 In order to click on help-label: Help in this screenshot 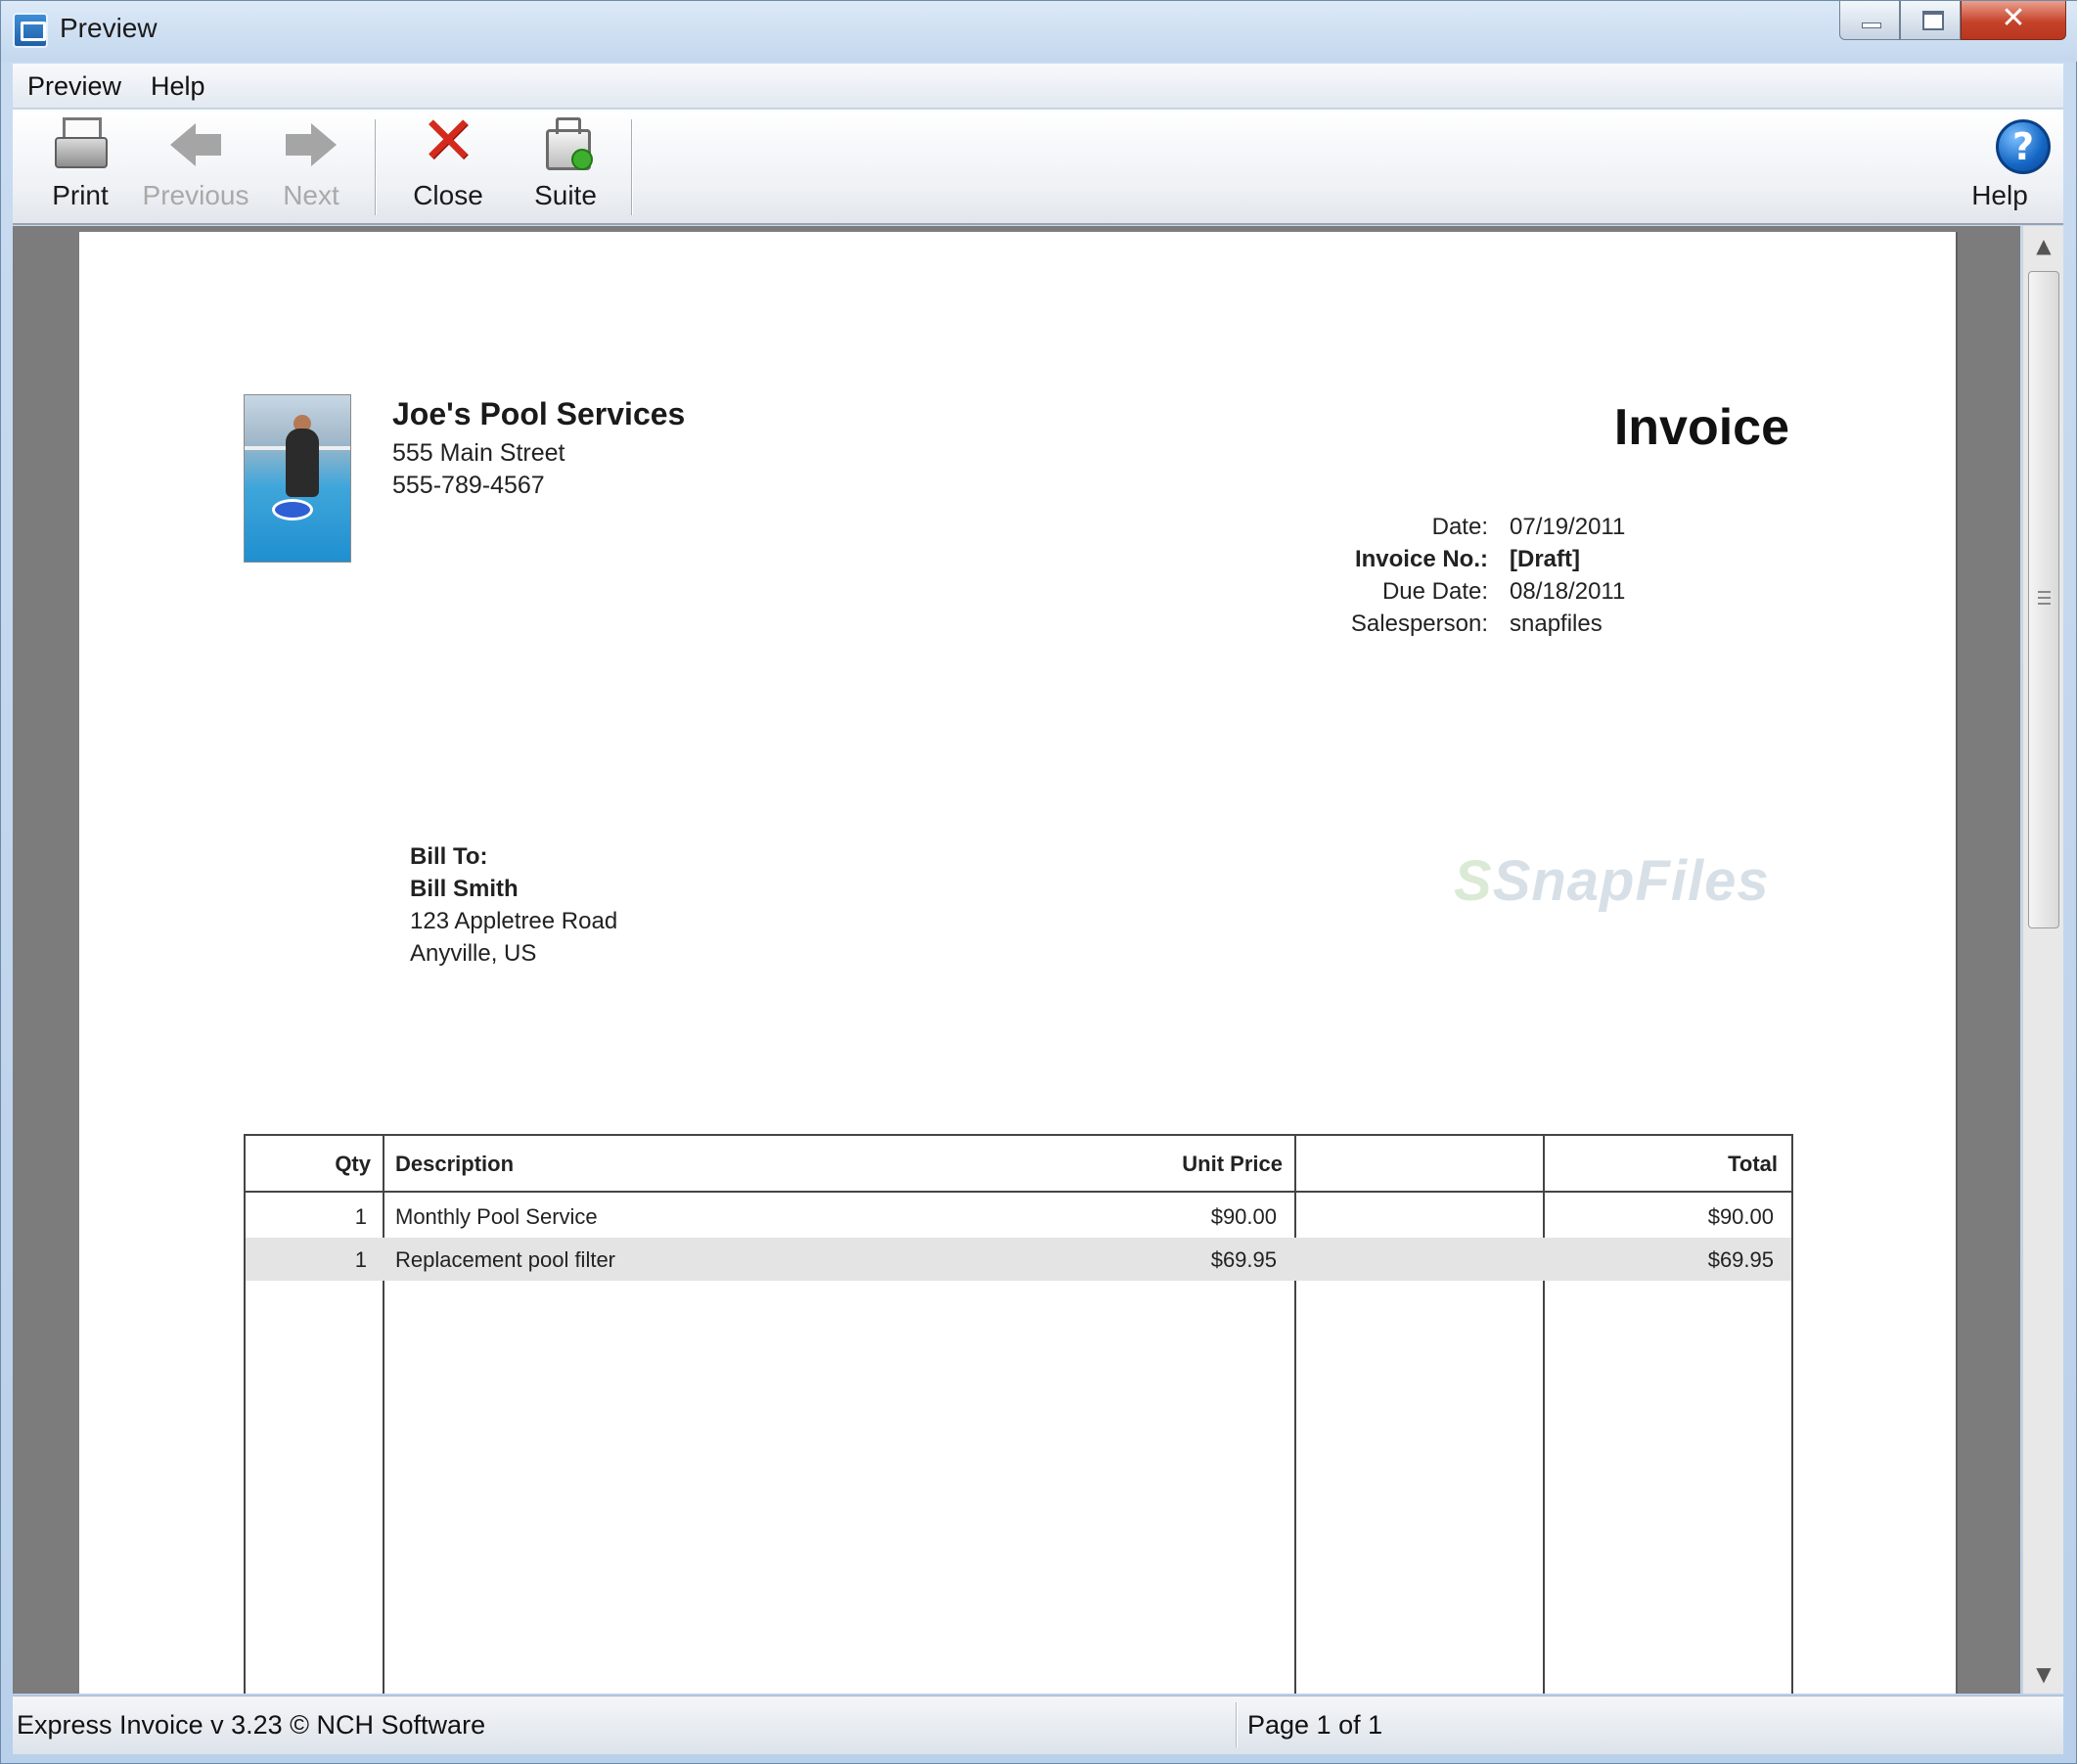, I will do `click(1999, 195)`.